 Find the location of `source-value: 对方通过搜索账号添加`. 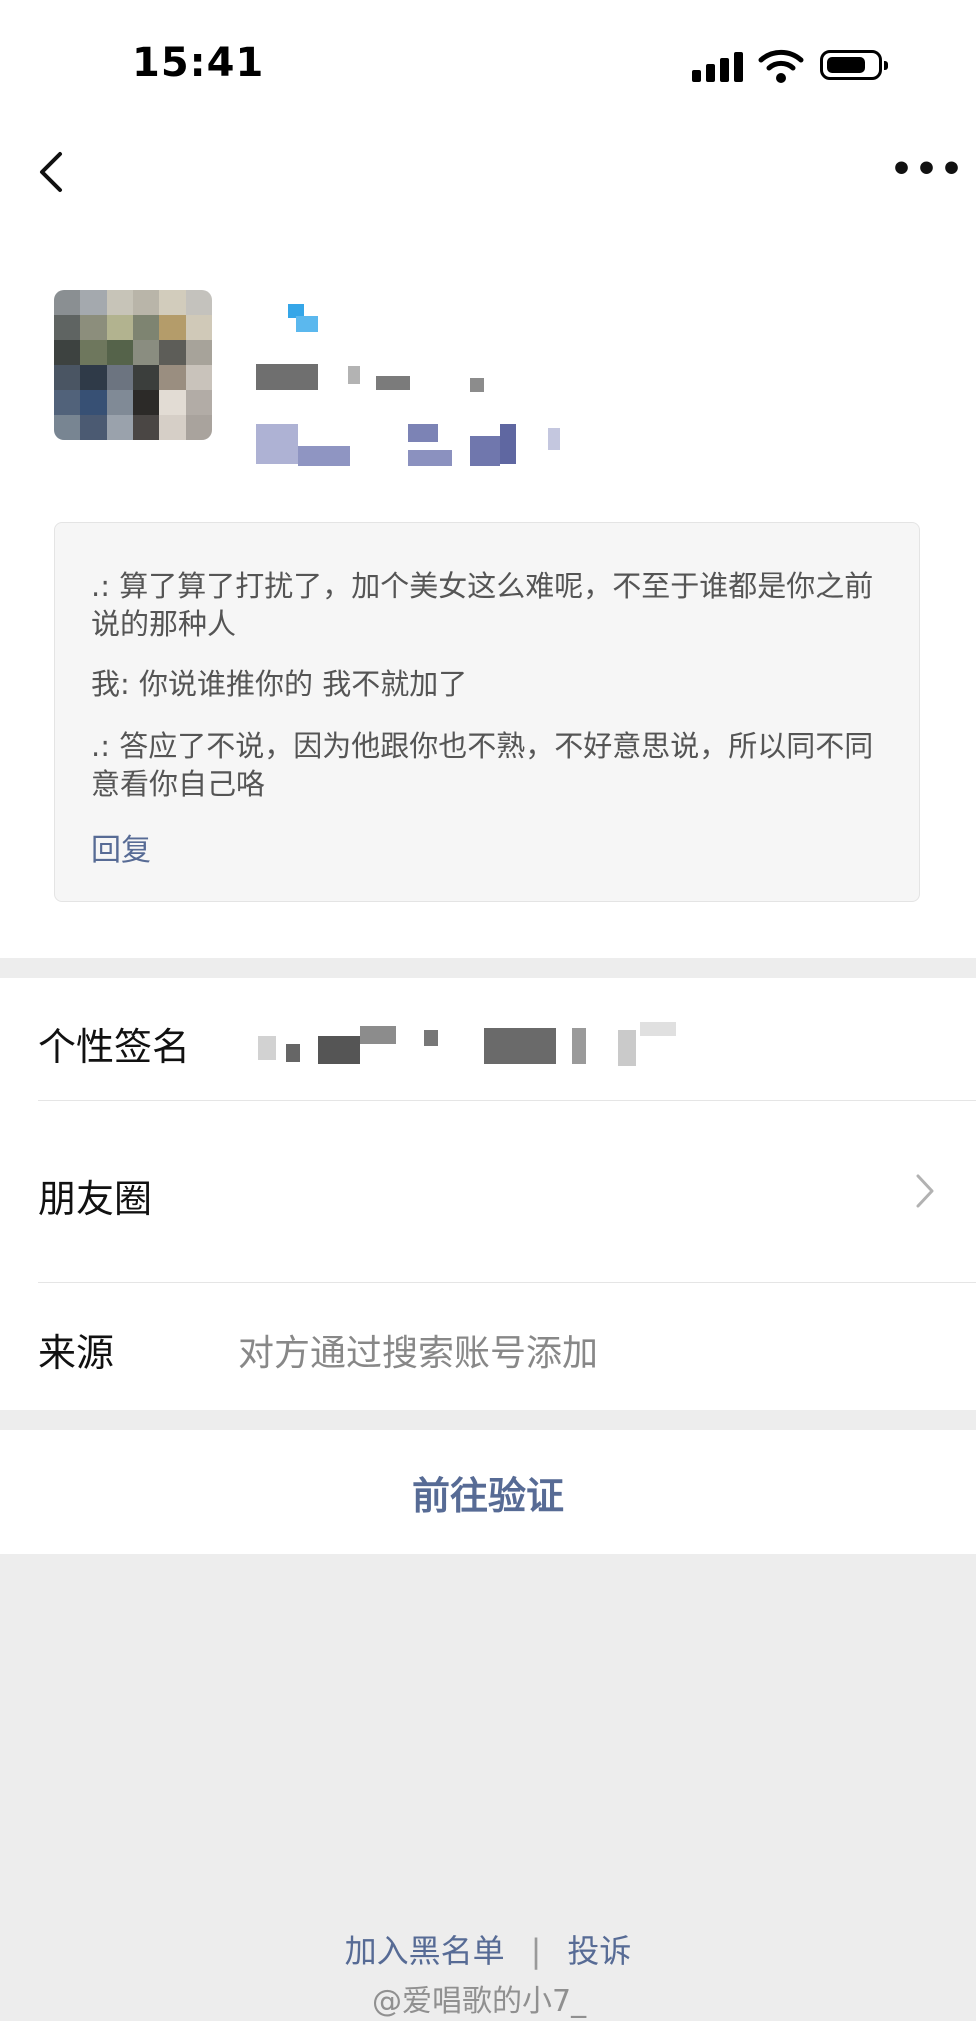

source-value: 对方通过搜索账号添加 is located at coordinates (418, 1353).